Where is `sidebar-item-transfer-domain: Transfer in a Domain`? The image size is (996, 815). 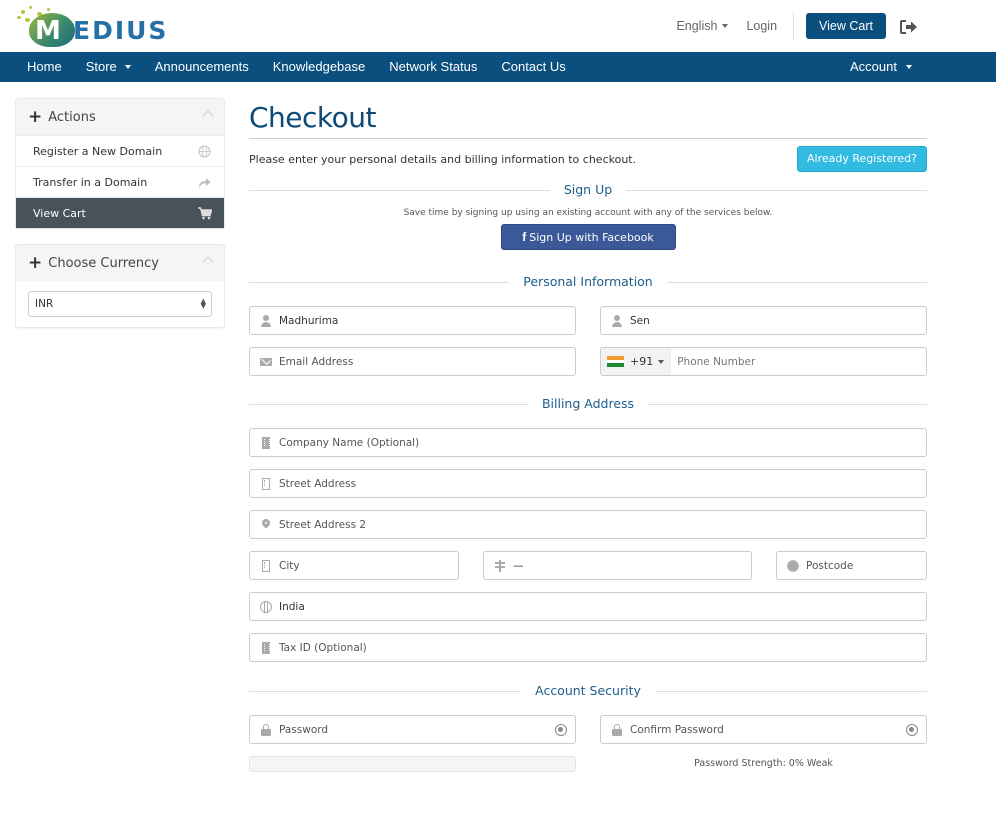 sidebar-item-transfer-domain: Transfer in a Domain is located at coordinates (120, 181).